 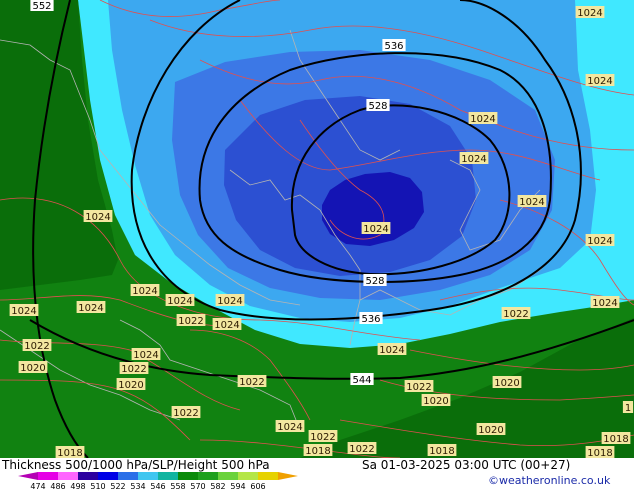 What do you see at coordinates (97, 486) in the screenshot?
I see `scale-label: 510` at bounding box center [97, 486].